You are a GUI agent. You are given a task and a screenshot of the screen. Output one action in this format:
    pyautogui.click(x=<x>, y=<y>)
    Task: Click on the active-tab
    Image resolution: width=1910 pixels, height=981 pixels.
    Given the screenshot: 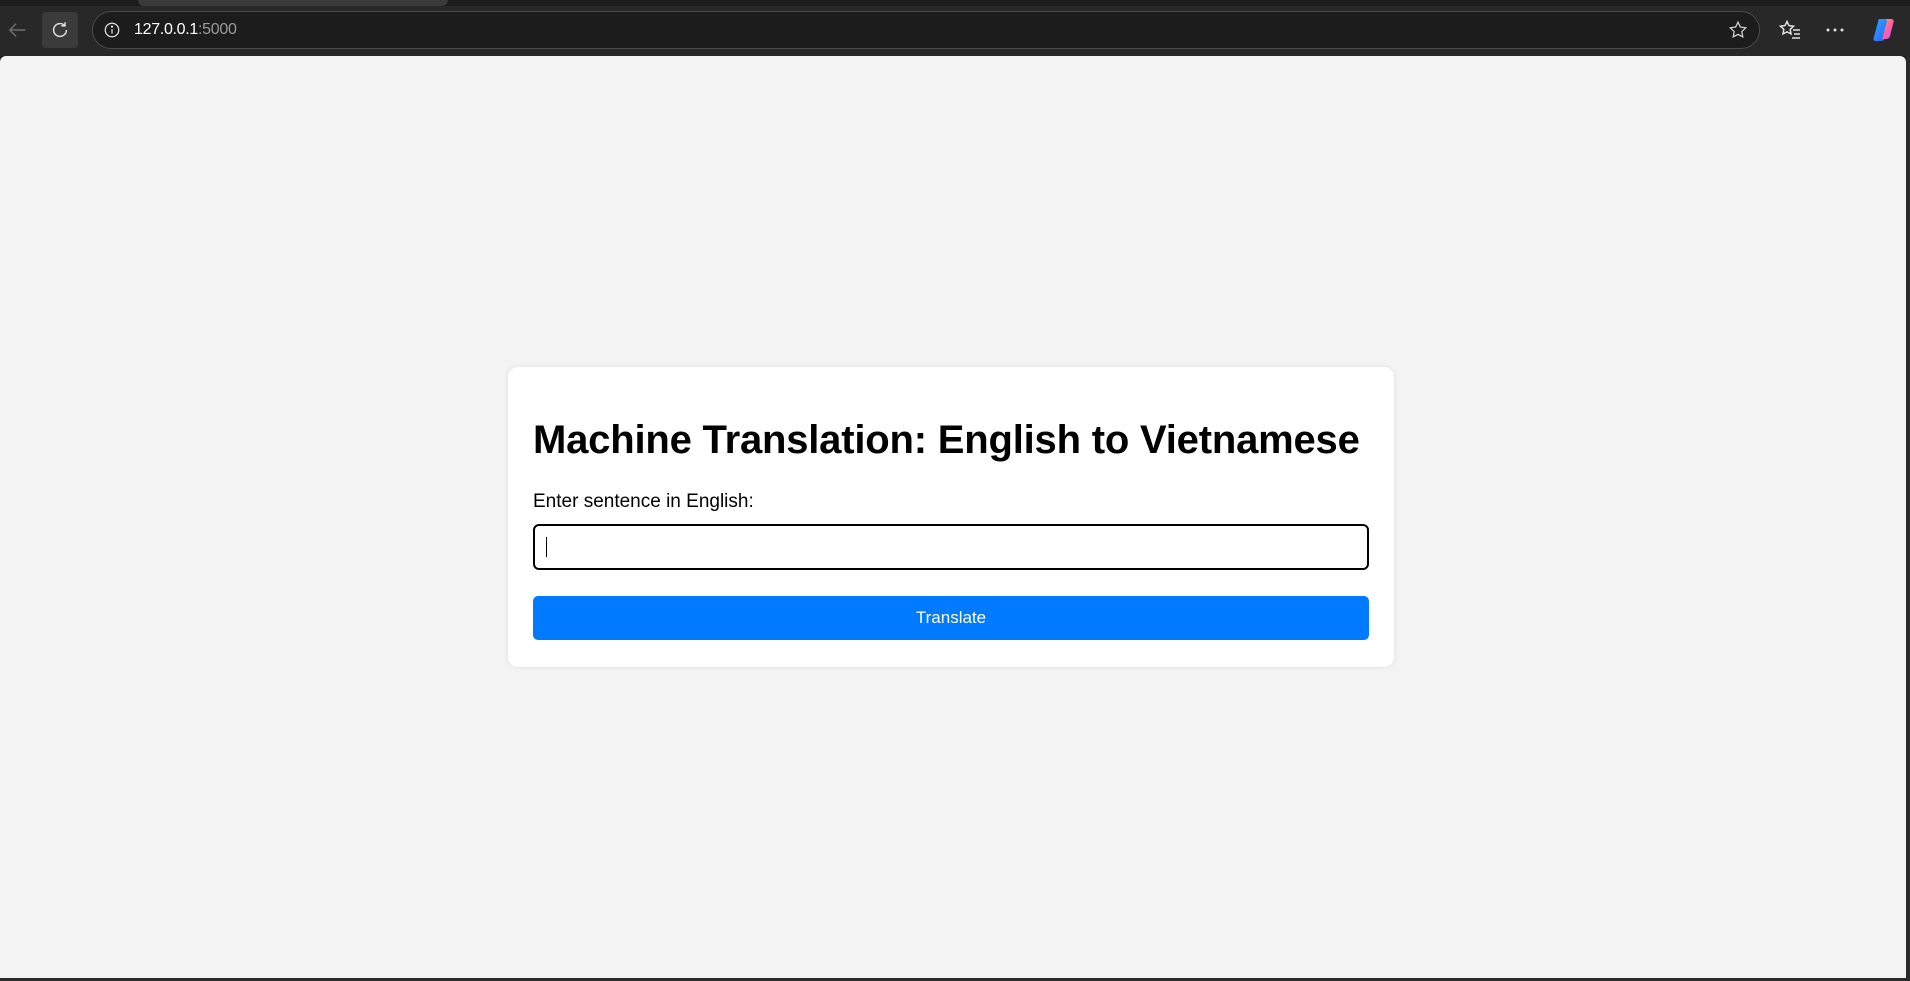 What is the action you would take?
    pyautogui.click(x=293, y=3)
    